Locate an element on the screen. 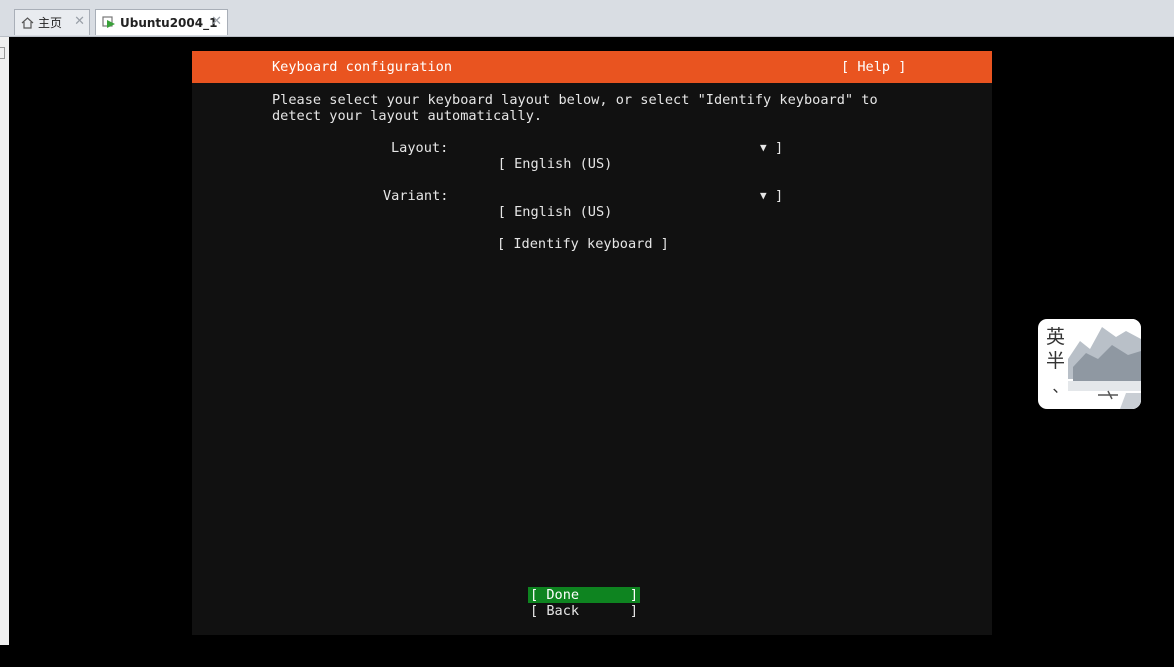 This screenshot has height=667, width=1174. vm-icon is located at coordinates (109, 22).